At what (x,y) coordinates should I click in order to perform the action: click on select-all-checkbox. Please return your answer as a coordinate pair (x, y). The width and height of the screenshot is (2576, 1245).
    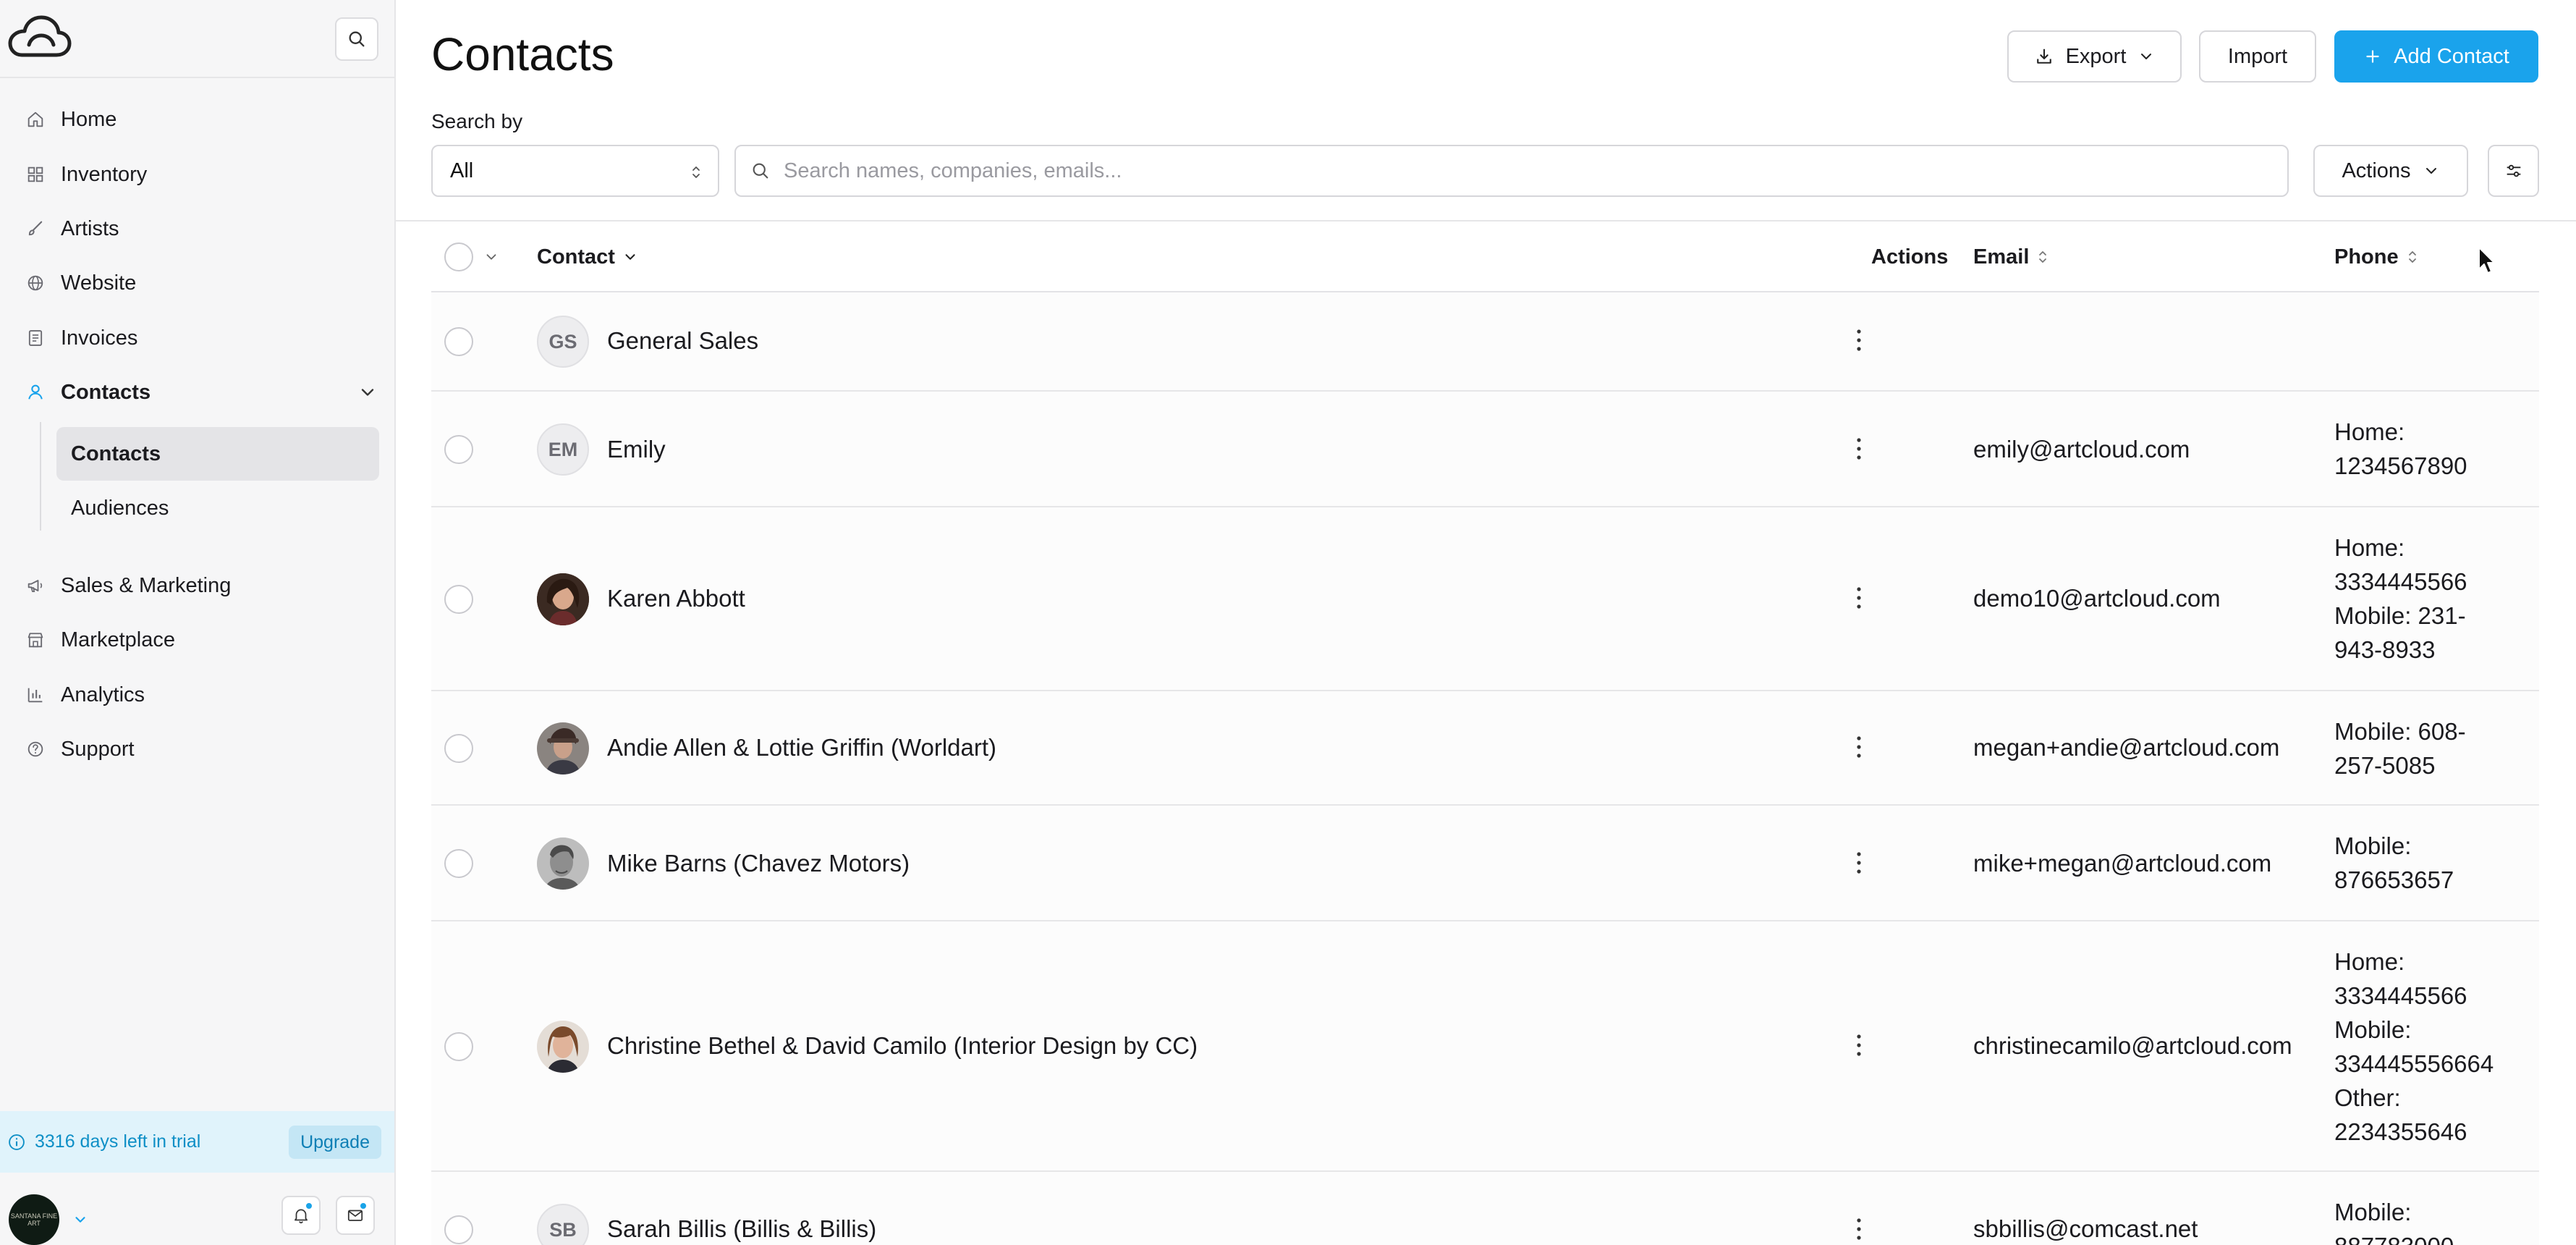
    Looking at the image, I should click on (458, 256).